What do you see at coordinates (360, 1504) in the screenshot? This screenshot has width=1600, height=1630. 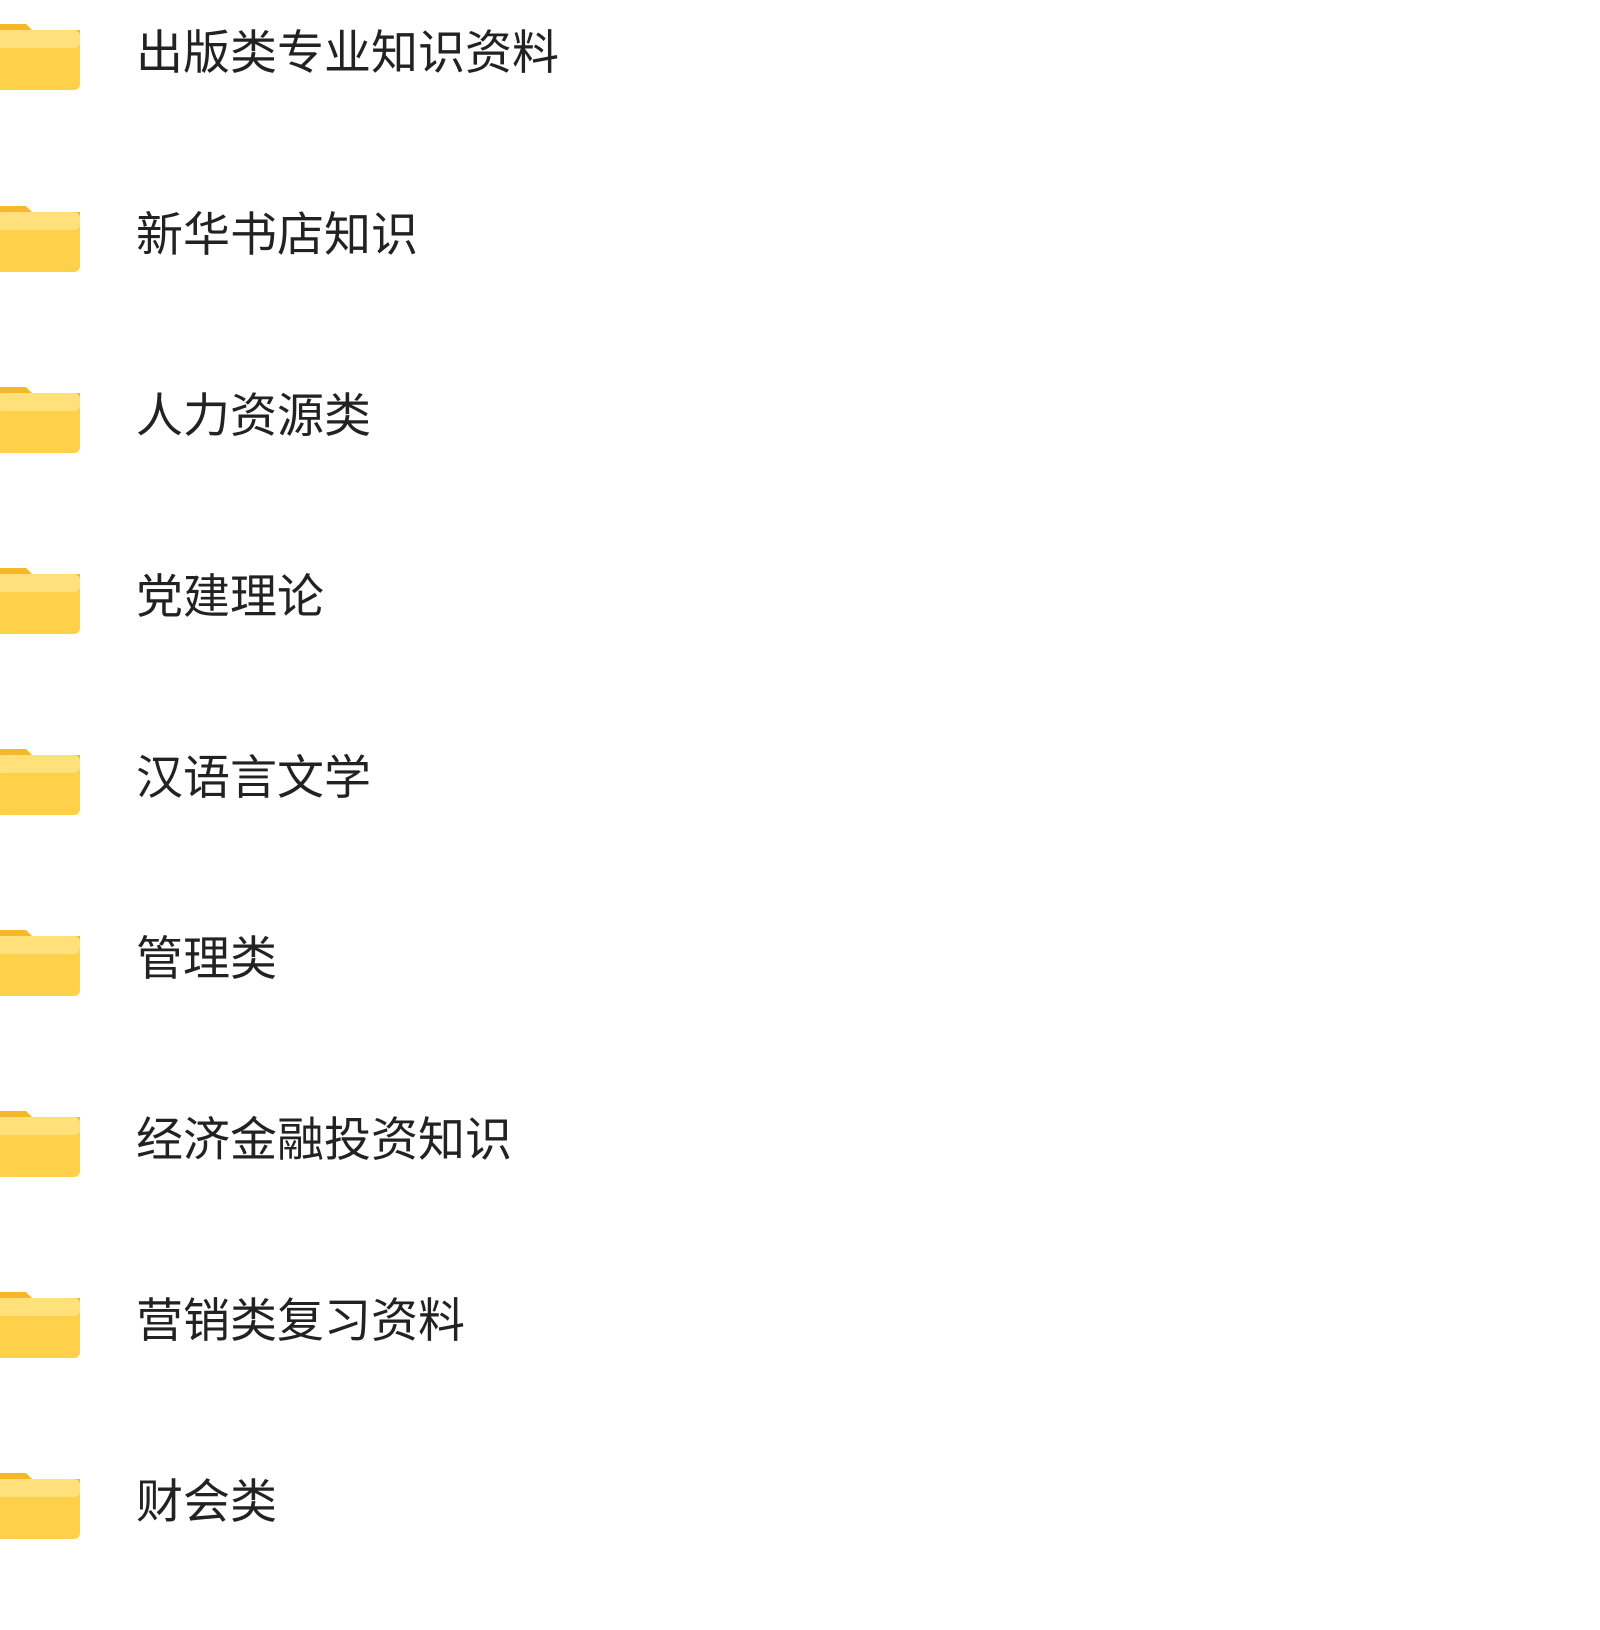 I see `folder-item: 财会类` at bounding box center [360, 1504].